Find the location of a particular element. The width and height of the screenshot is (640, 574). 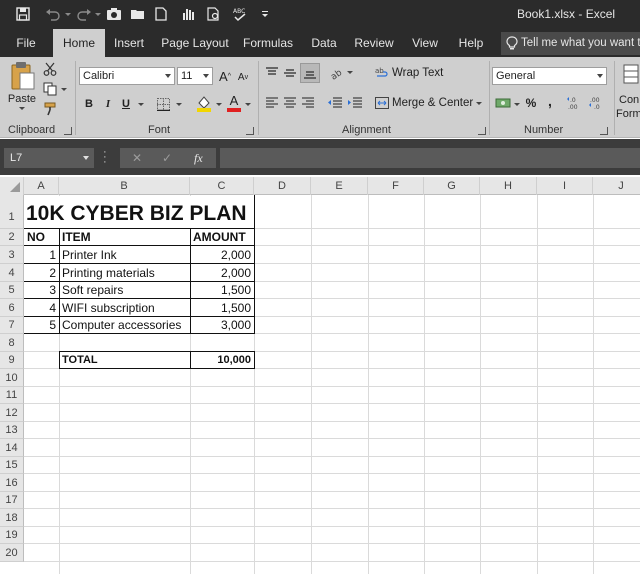

redo-dropdown-icon is located at coordinates (98, 14).